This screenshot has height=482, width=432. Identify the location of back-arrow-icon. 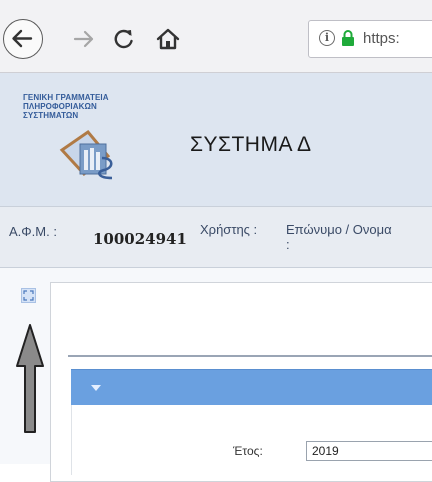
(22, 38).